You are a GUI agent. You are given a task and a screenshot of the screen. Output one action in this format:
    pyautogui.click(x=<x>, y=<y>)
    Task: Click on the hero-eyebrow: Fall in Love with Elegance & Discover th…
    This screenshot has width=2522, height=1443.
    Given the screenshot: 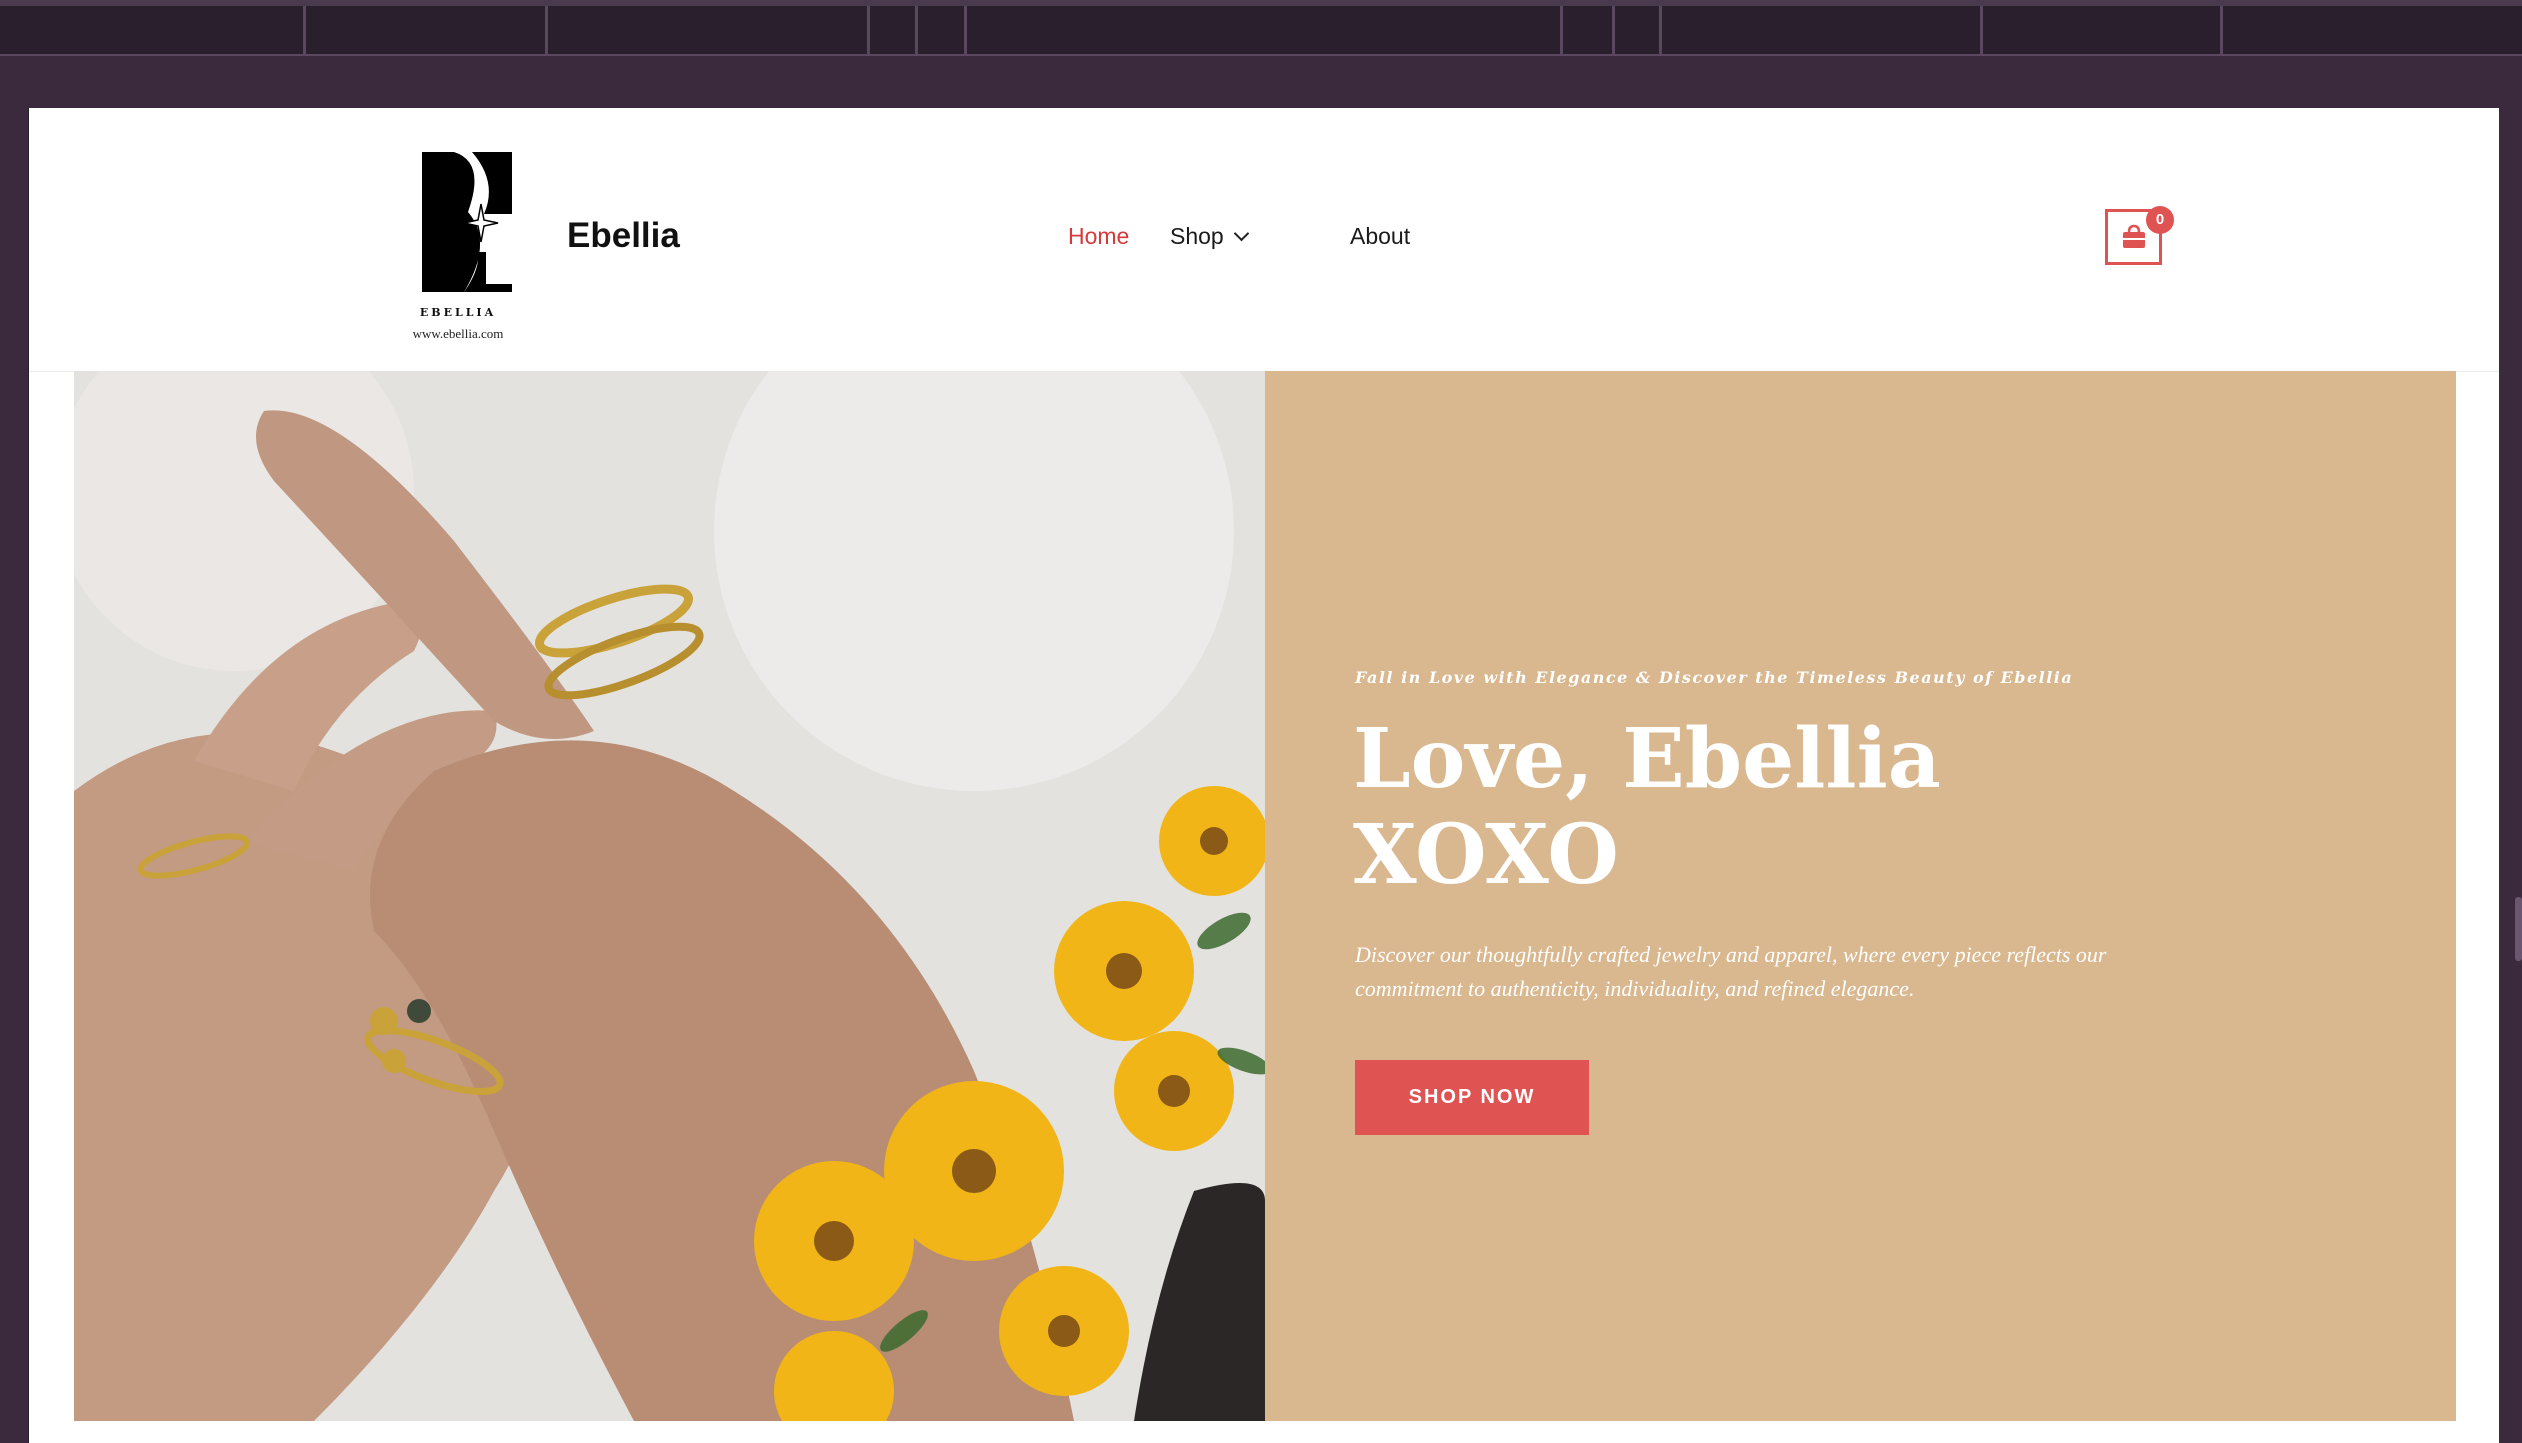 What is the action you would take?
    pyautogui.click(x=1714, y=677)
    